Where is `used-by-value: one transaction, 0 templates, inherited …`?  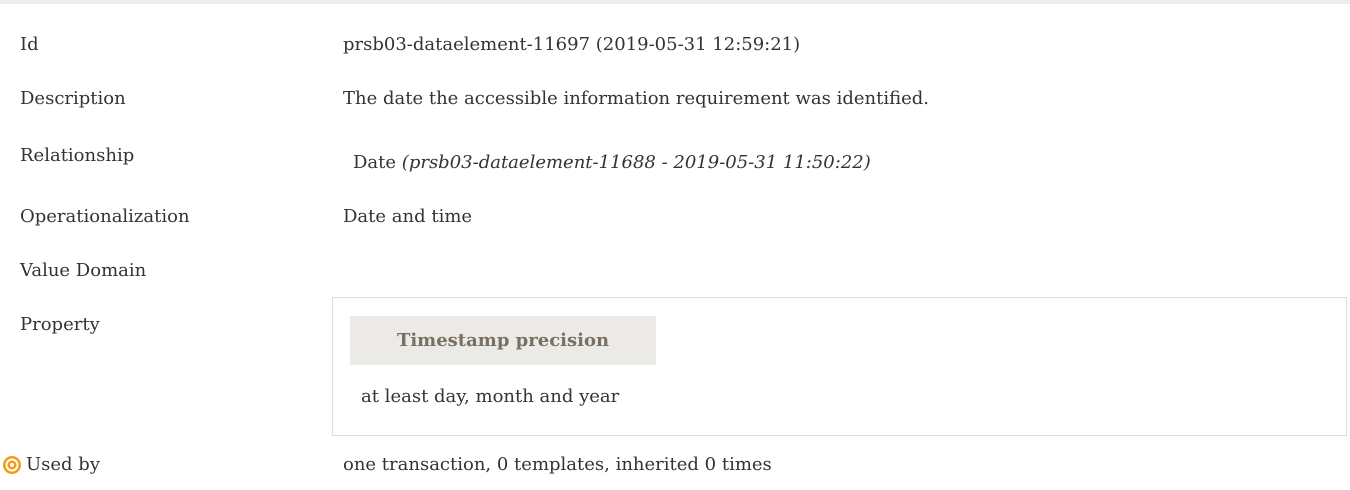
used-by-value: one transaction, 0 templates, inherited … is located at coordinates (557, 464).